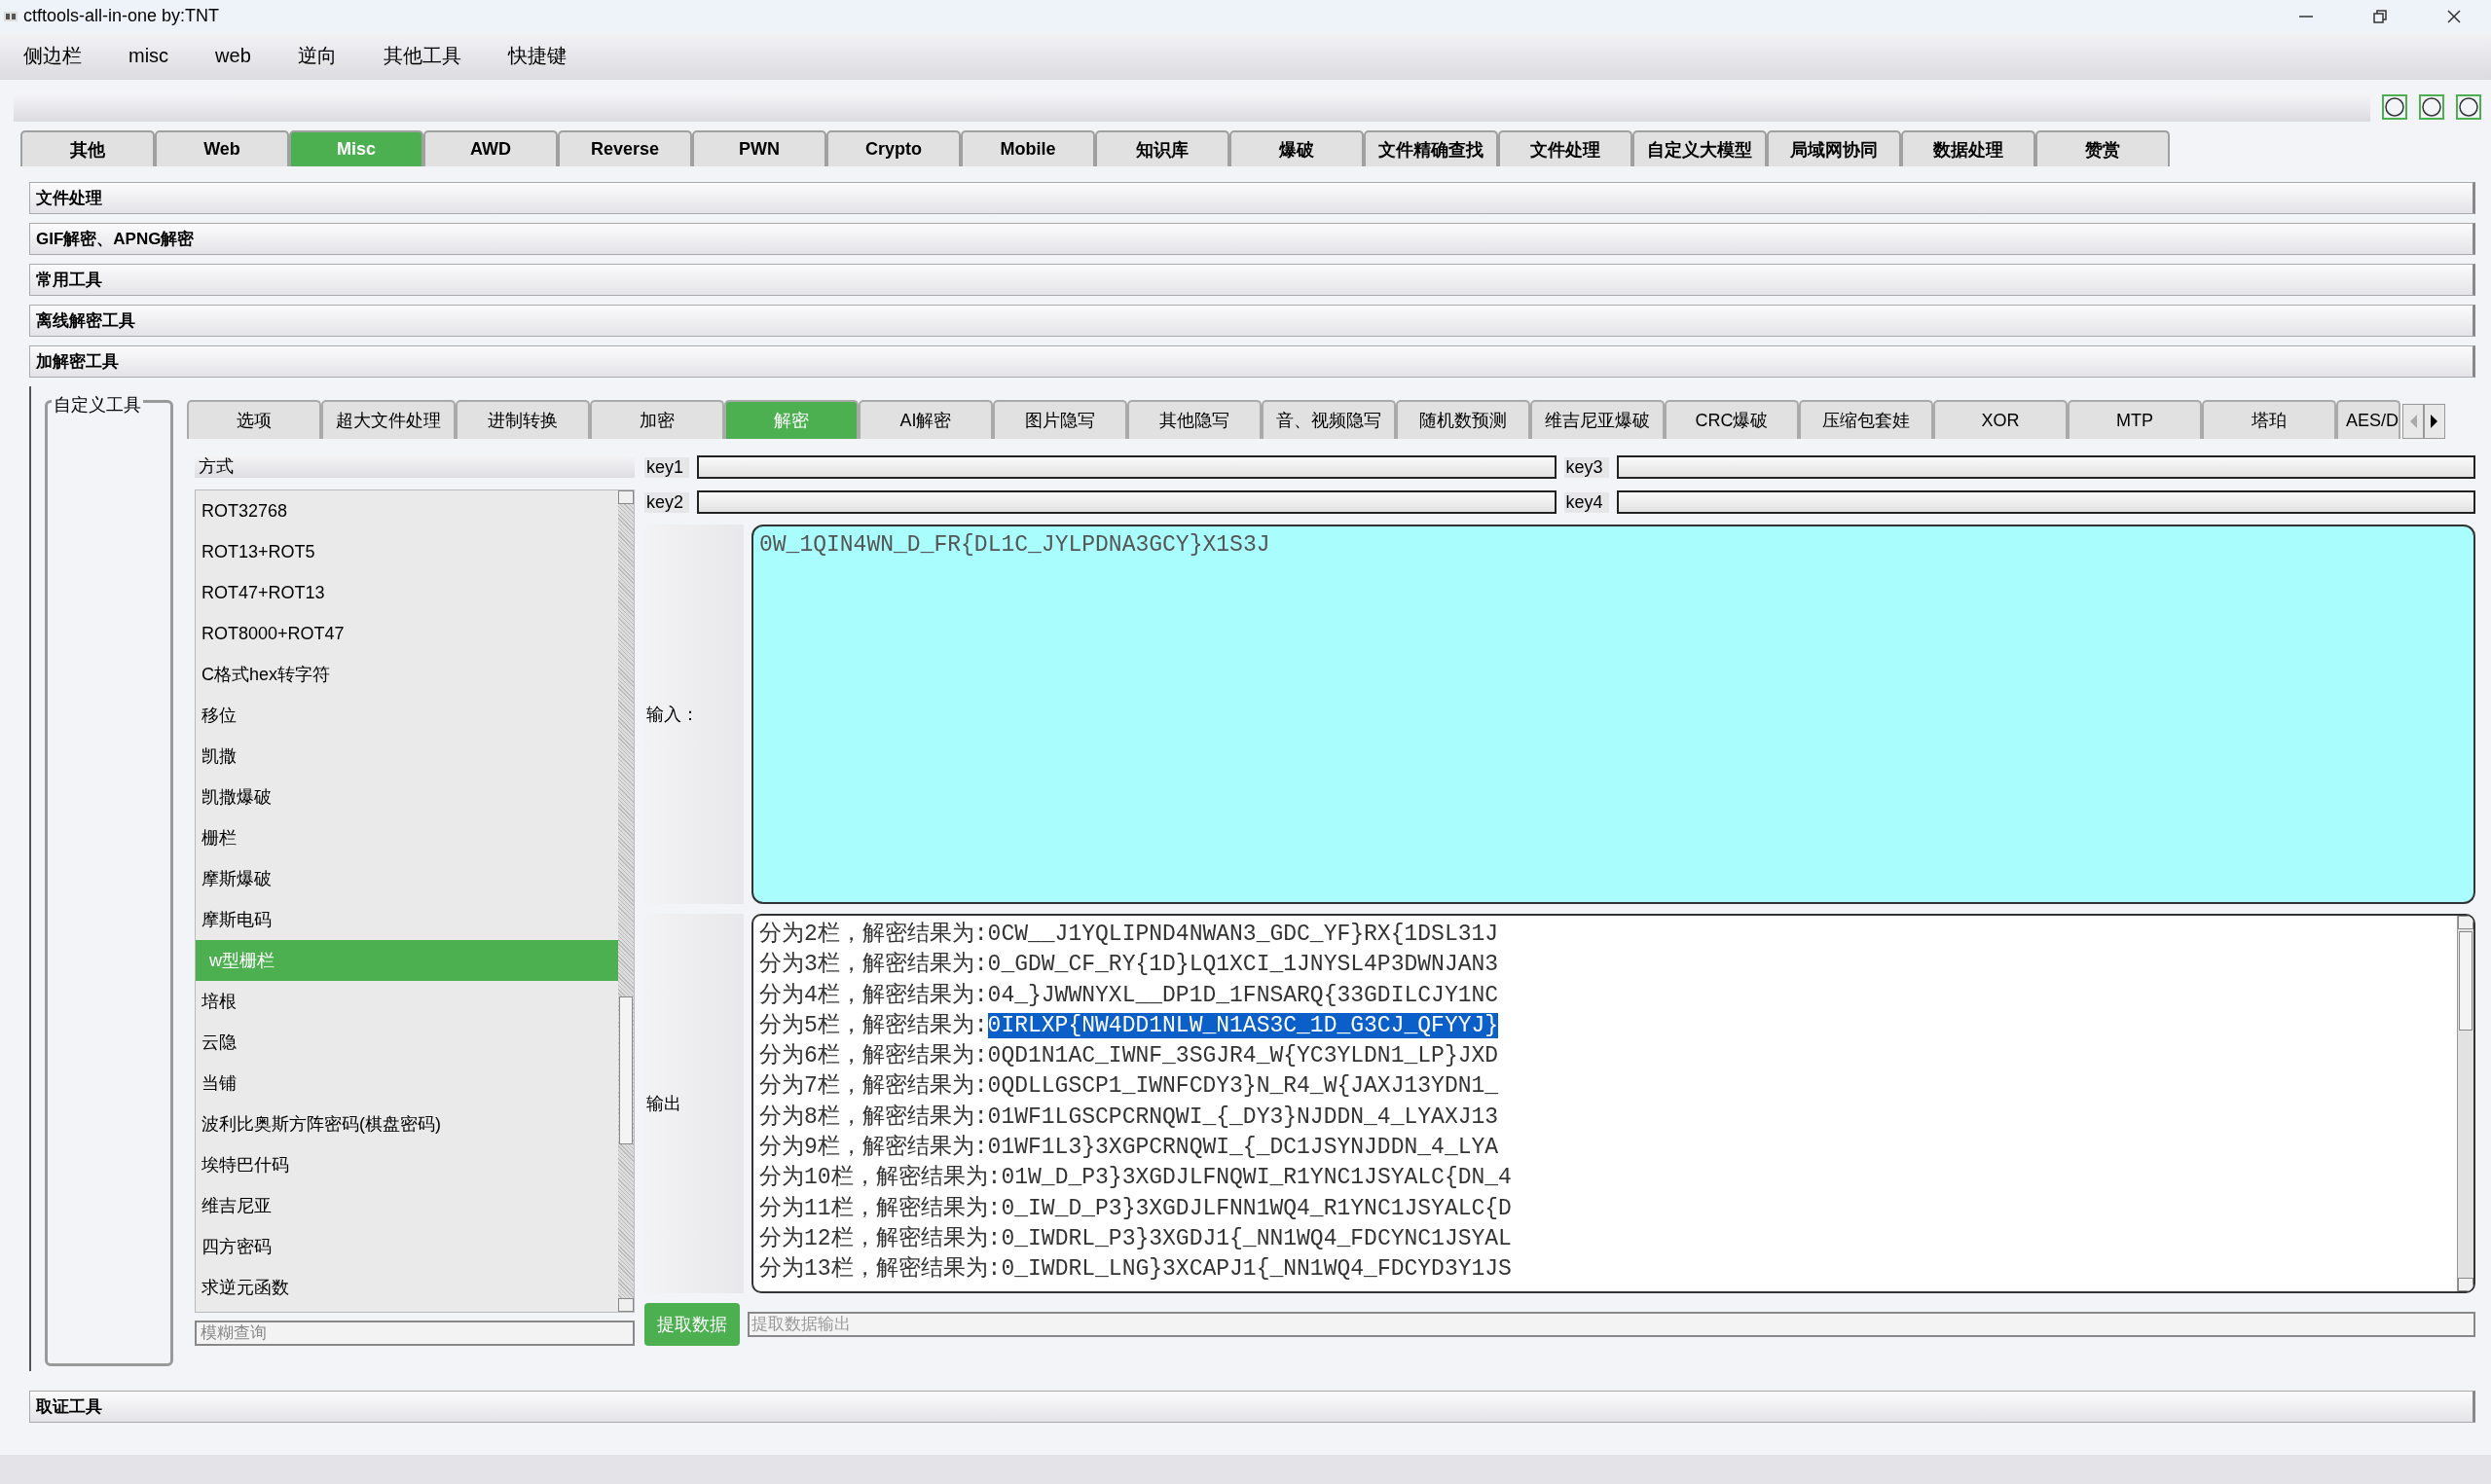 The width and height of the screenshot is (2491, 1484). I want to click on section-header: 取证工具, so click(1252, 1407).